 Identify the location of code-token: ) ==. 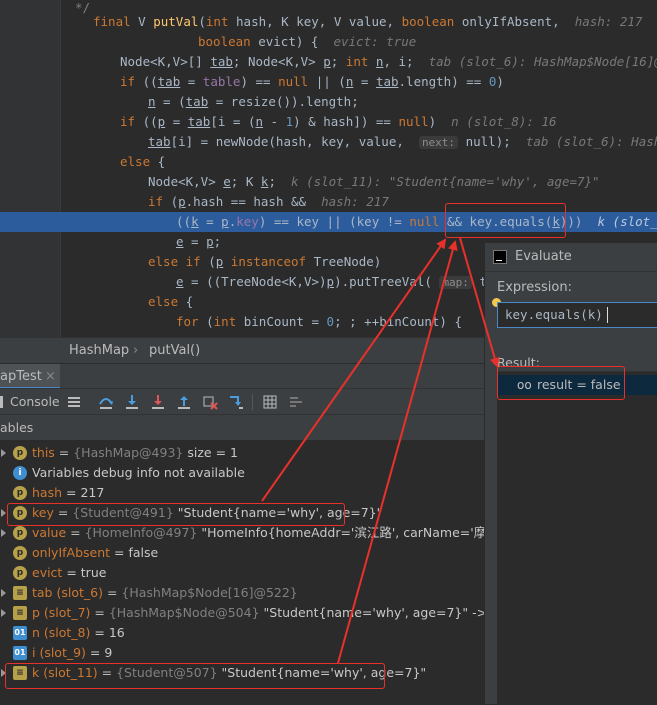
(259, 81).